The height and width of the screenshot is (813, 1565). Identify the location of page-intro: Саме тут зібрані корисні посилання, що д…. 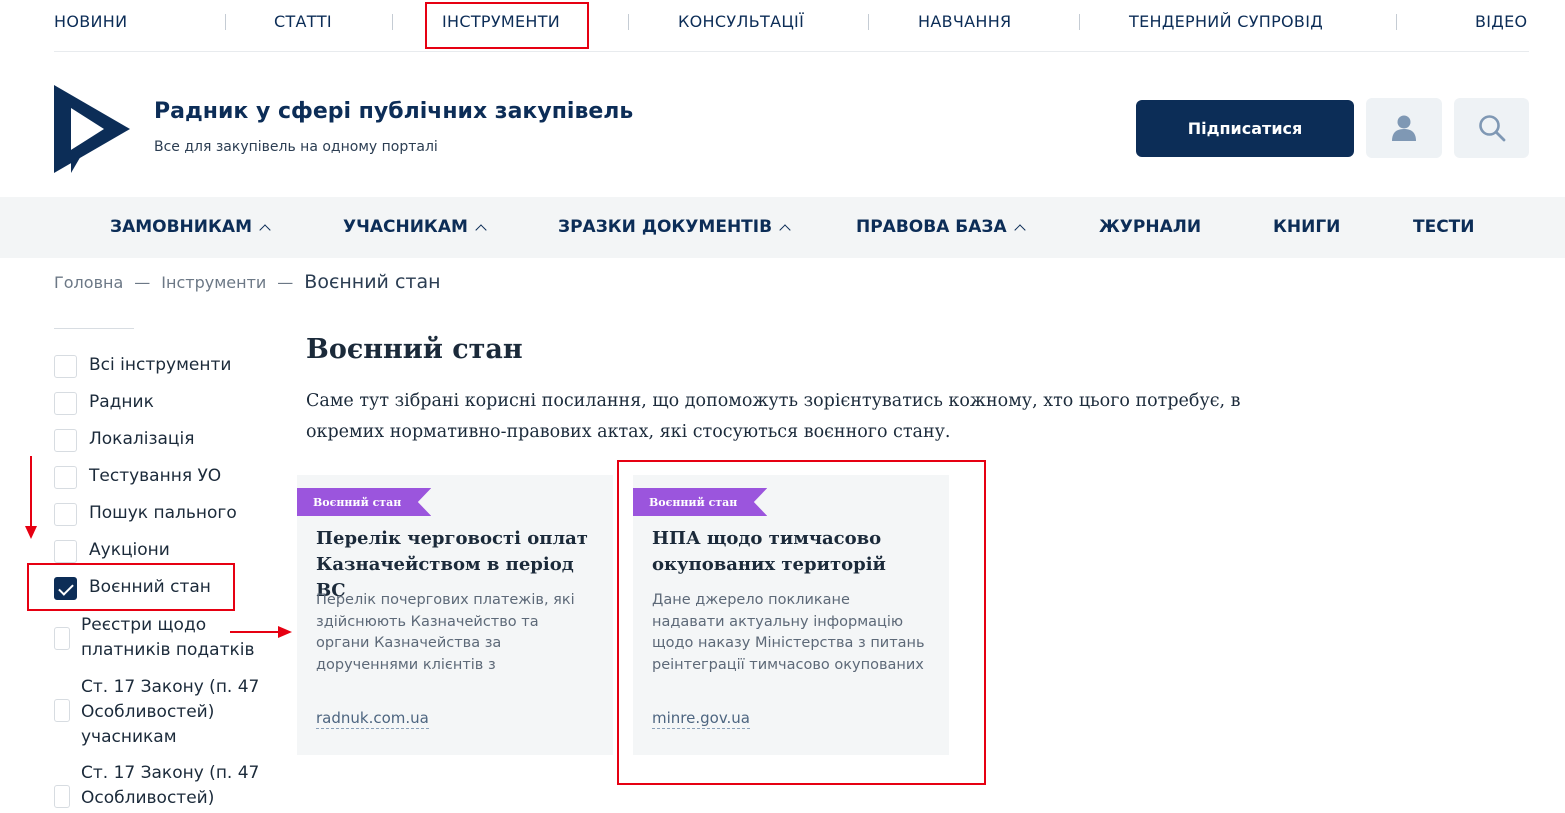
(773, 416).